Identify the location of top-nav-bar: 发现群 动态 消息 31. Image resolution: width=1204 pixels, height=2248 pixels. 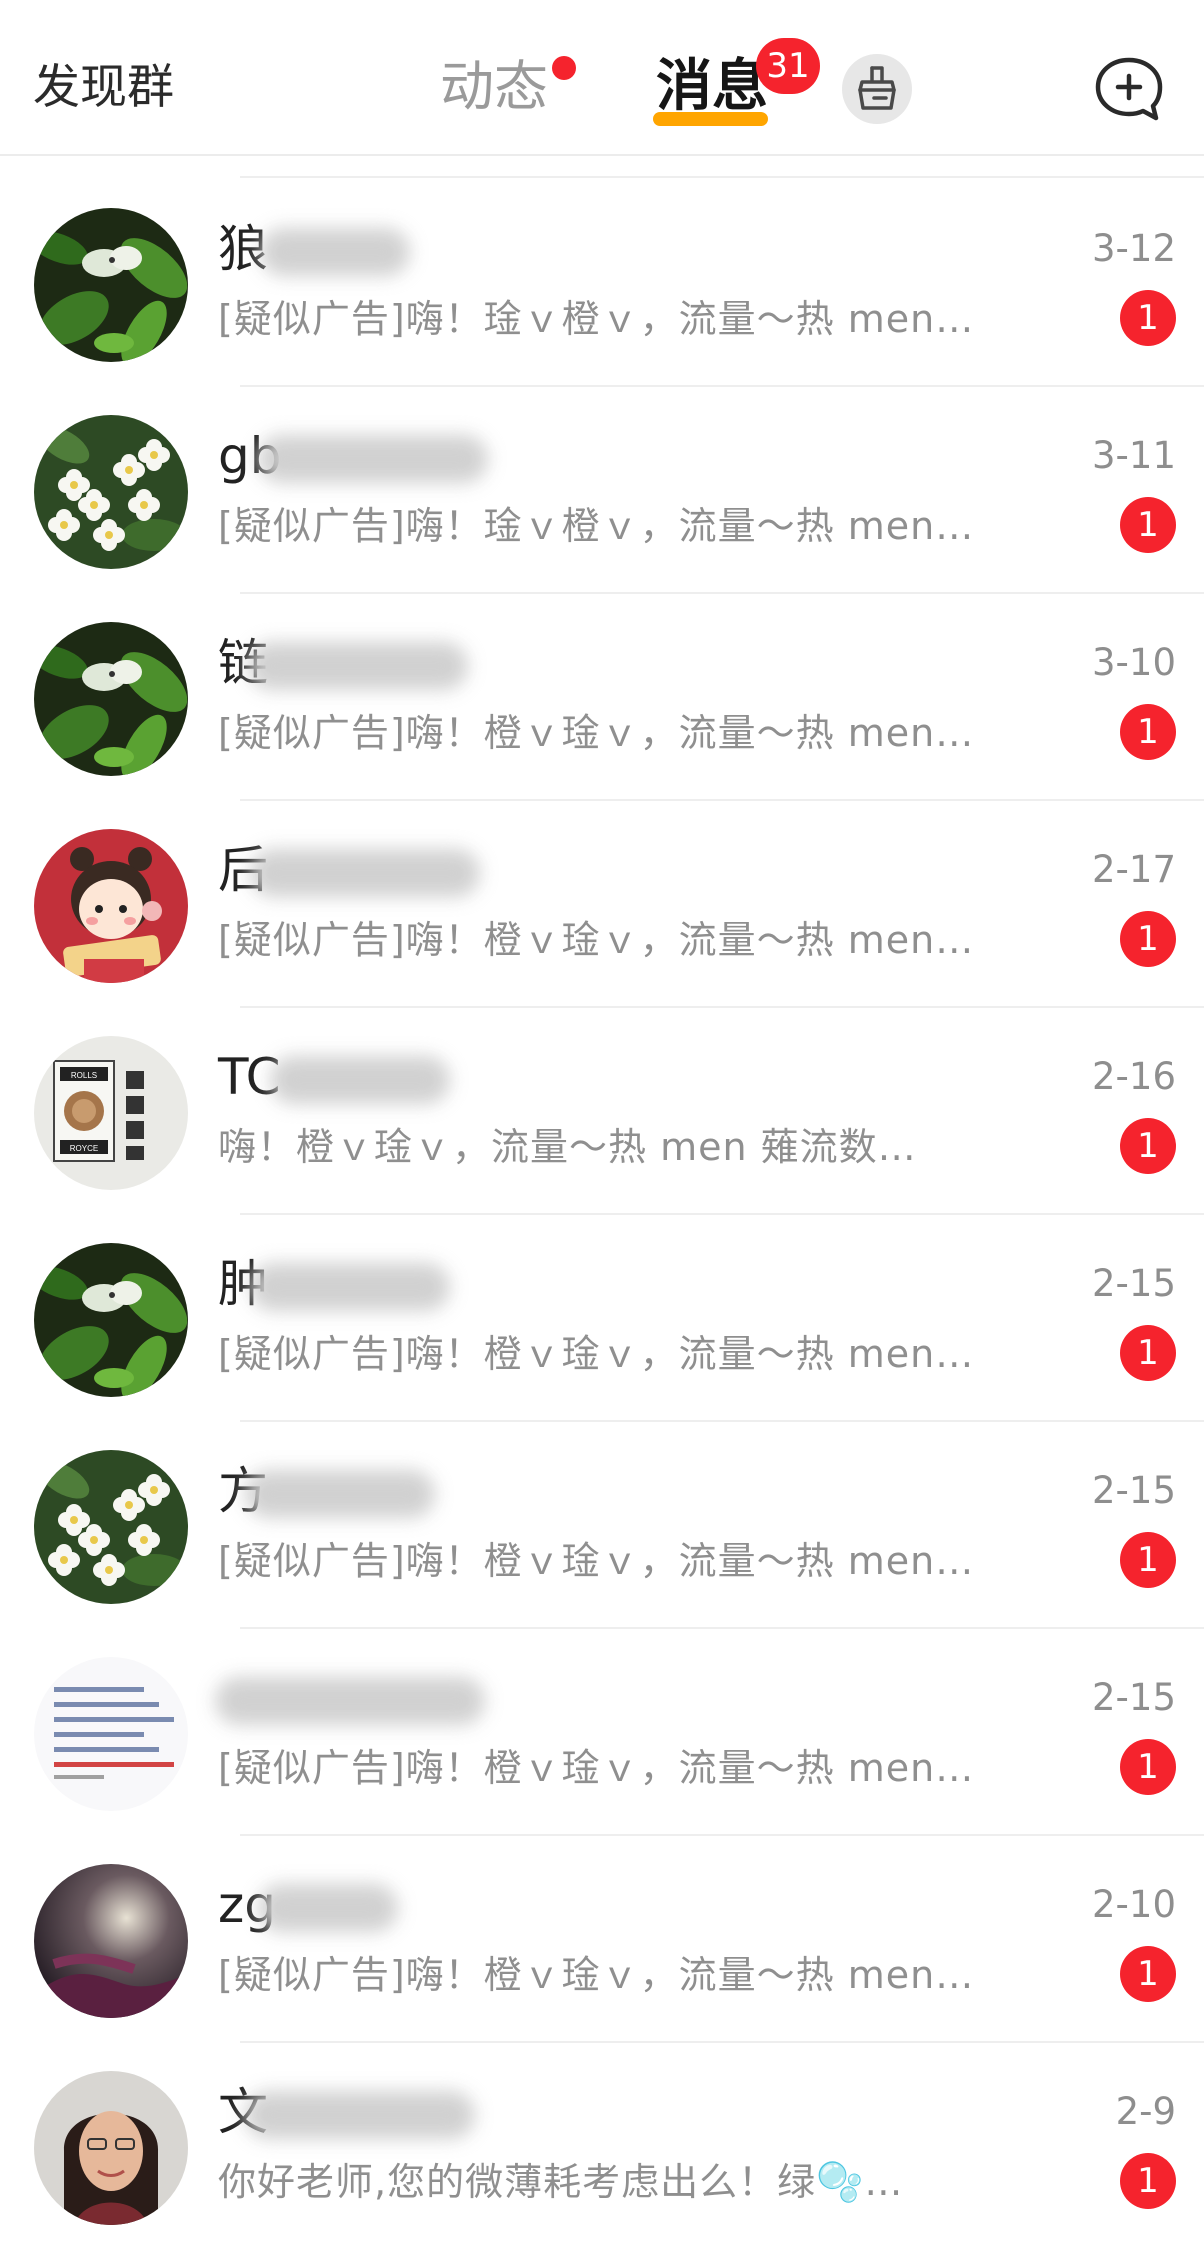
(602, 78).